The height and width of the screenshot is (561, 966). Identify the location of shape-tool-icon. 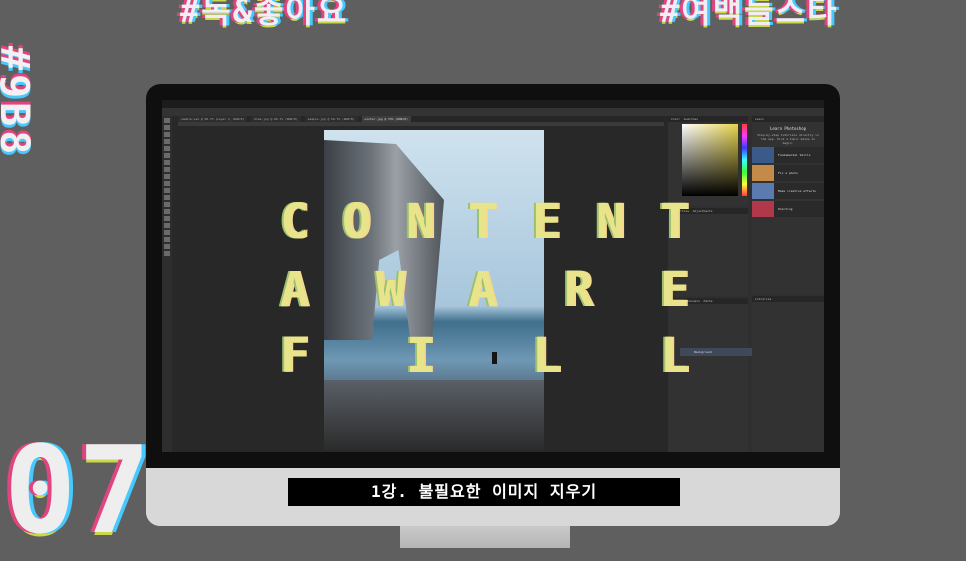
(167, 239).